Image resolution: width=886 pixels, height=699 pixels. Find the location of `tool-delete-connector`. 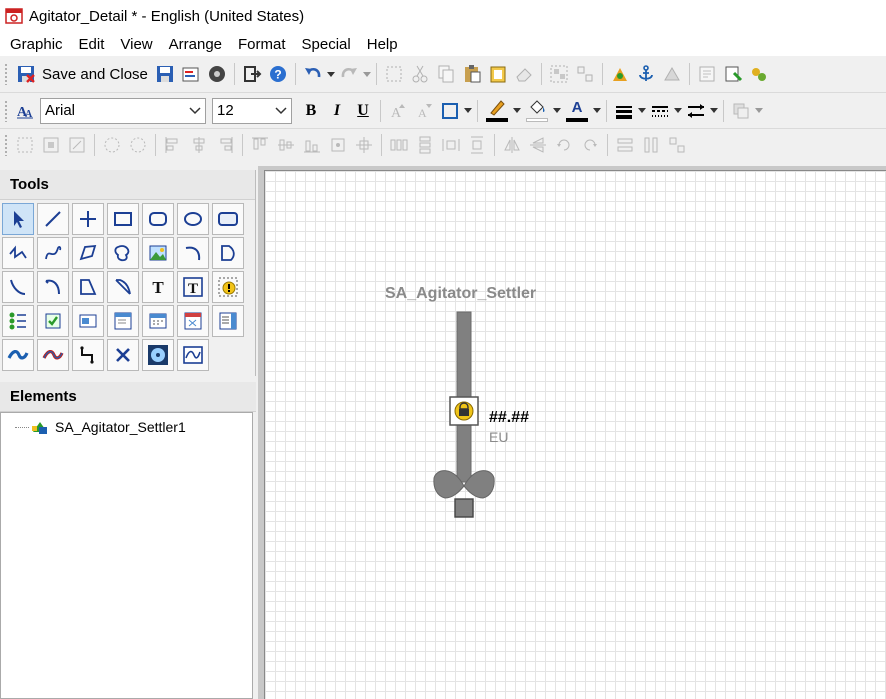

tool-delete-connector is located at coordinates (123, 355).